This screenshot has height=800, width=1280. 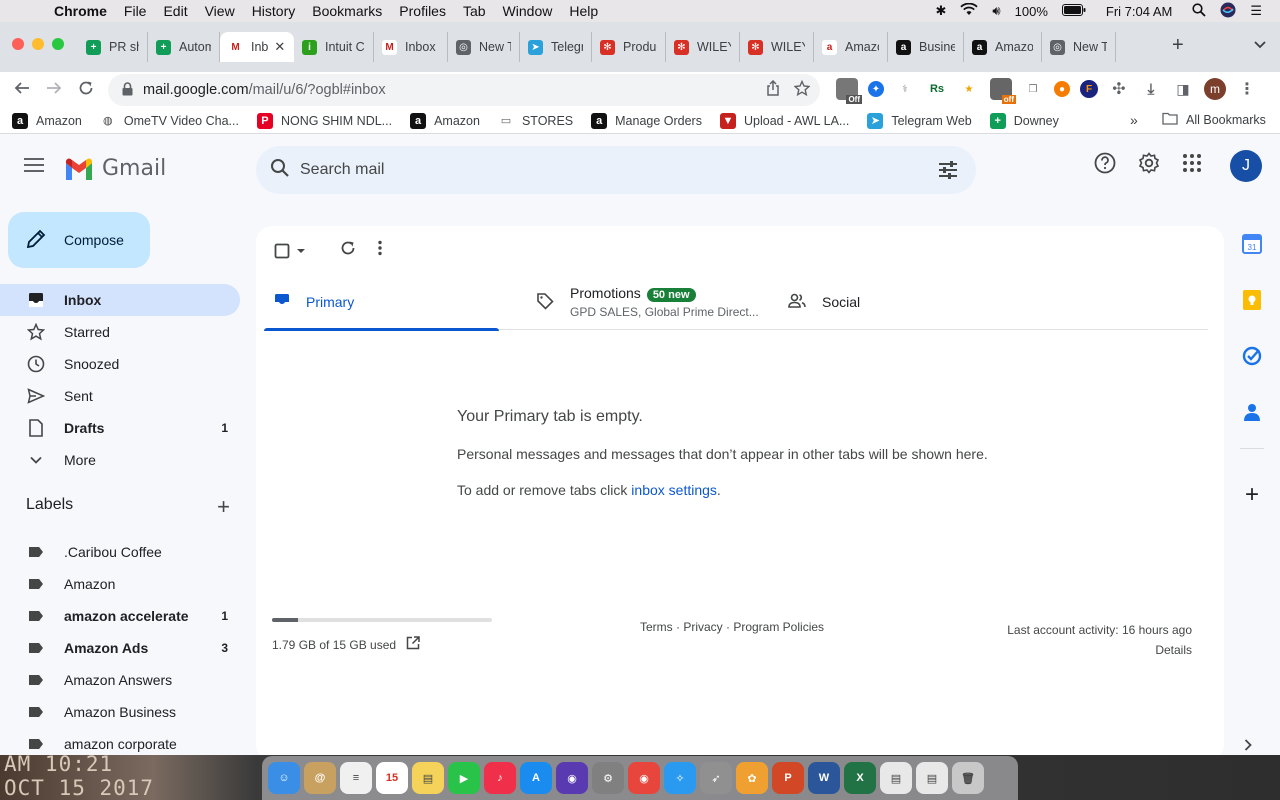 What do you see at coordinates (38, 44) in the screenshot?
I see `minimize-window-button` at bounding box center [38, 44].